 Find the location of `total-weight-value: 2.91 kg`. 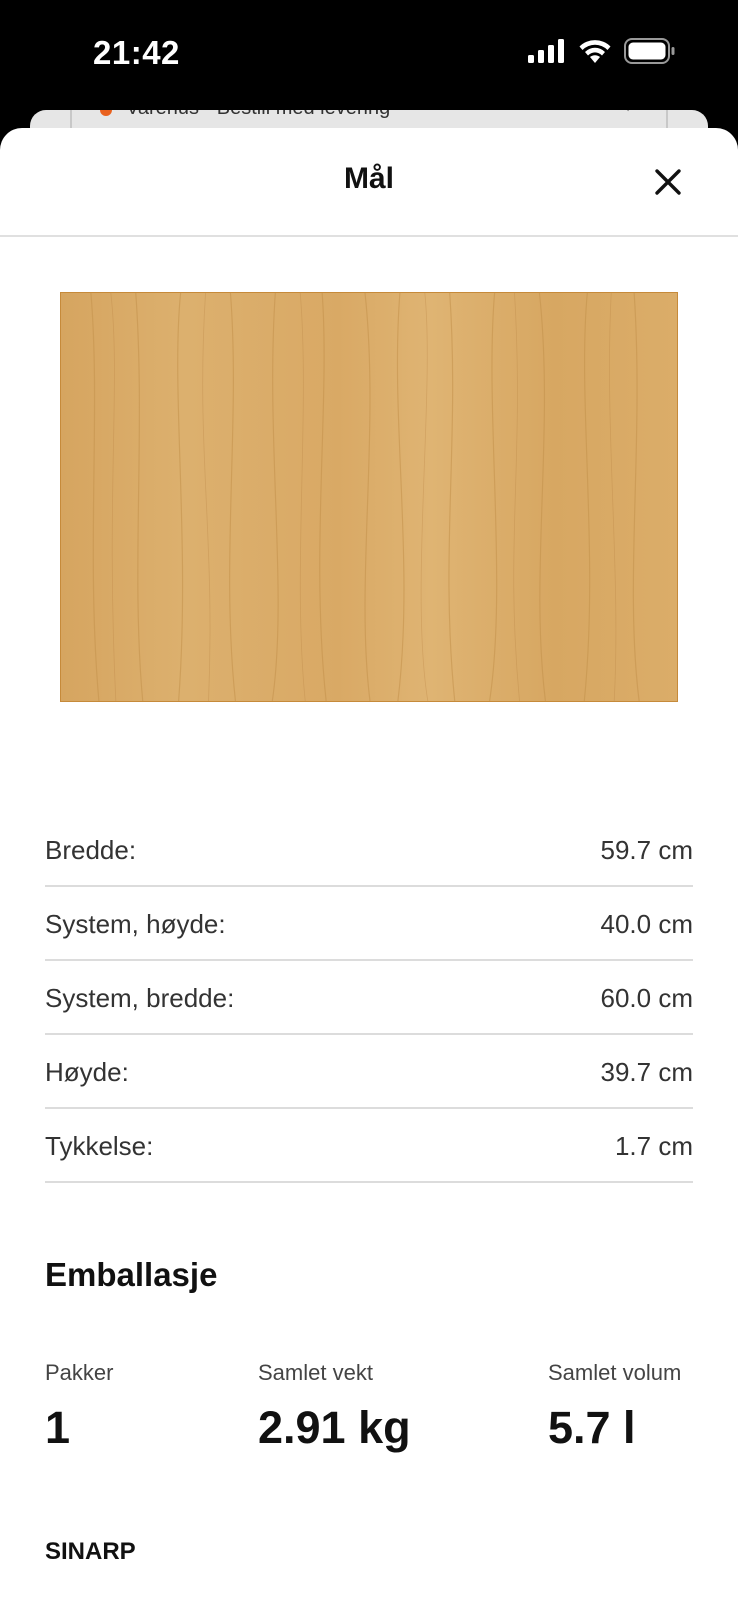

total-weight-value: 2.91 kg is located at coordinates (334, 1427).